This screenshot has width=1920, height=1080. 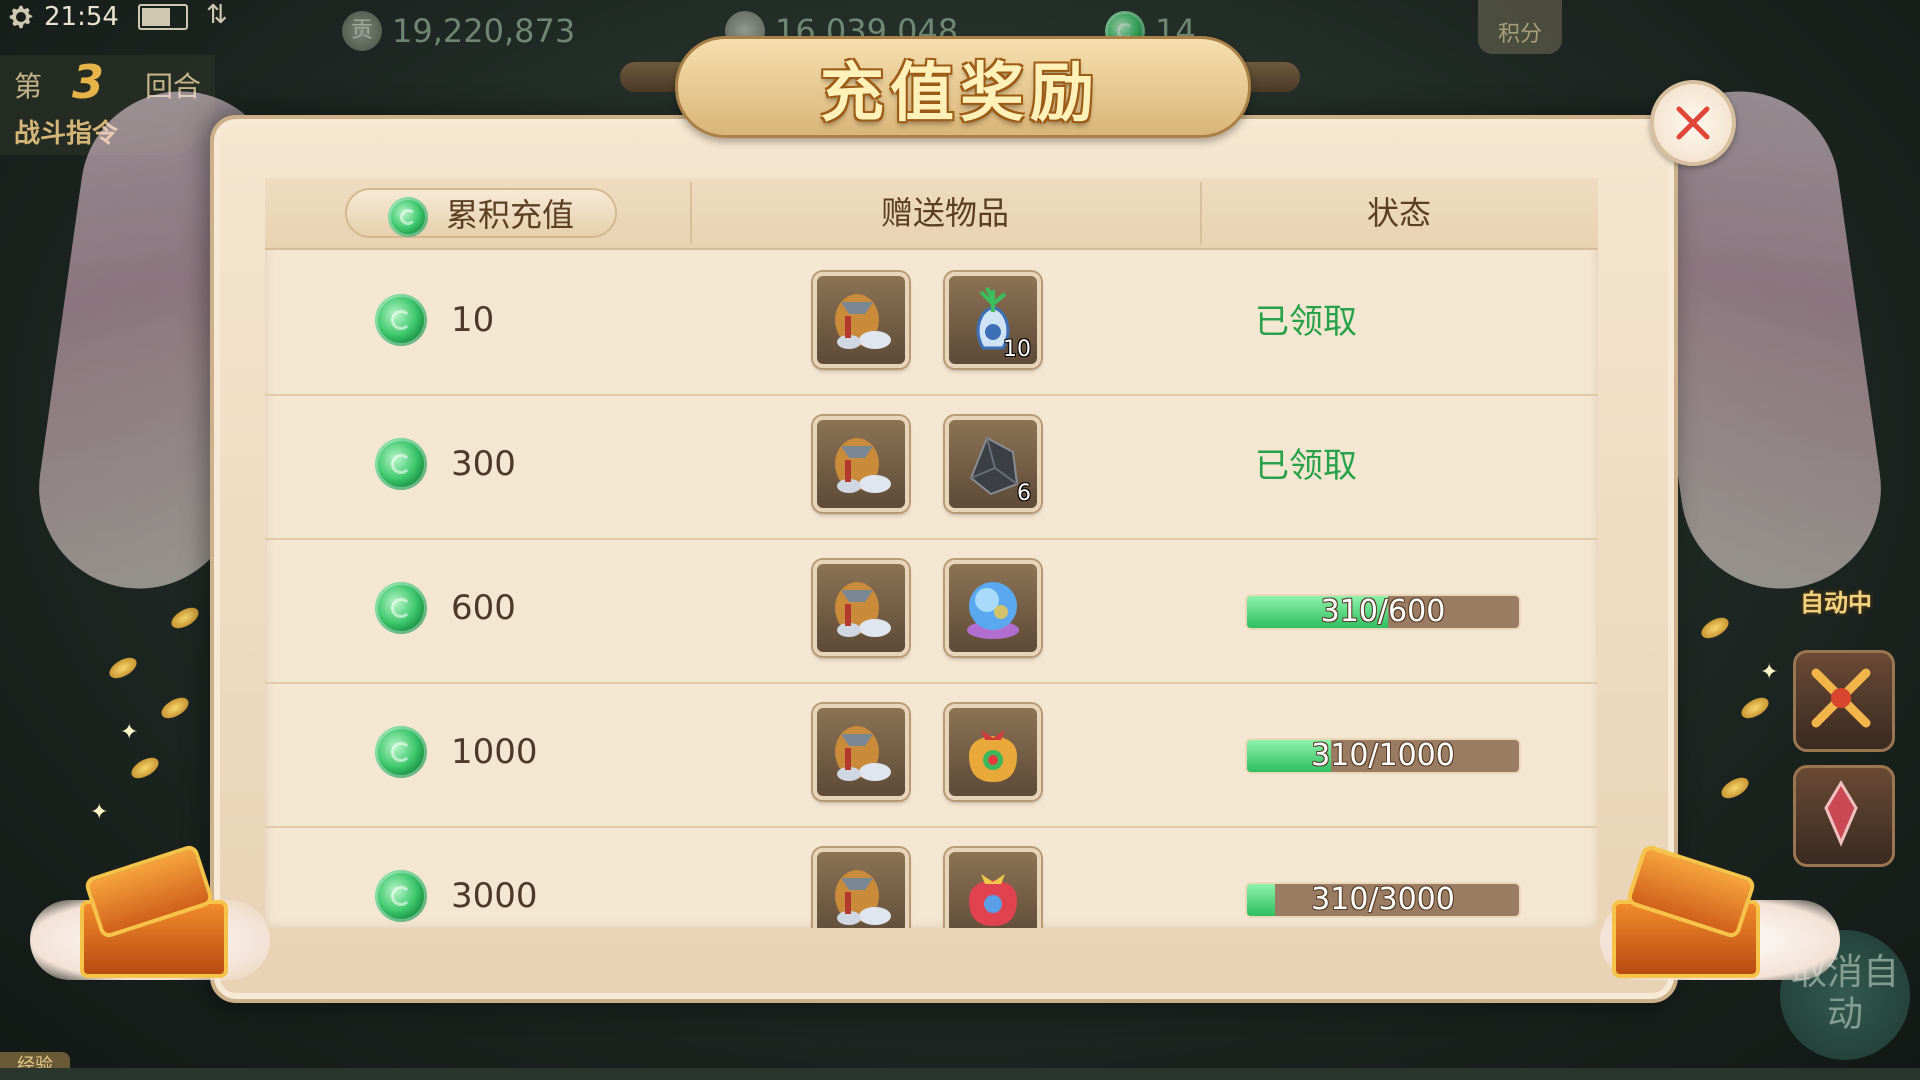 What do you see at coordinates (931, 467) in the screenshot?
I see `reward-row: 300 6 已领取` at bounding box center [931, 467].